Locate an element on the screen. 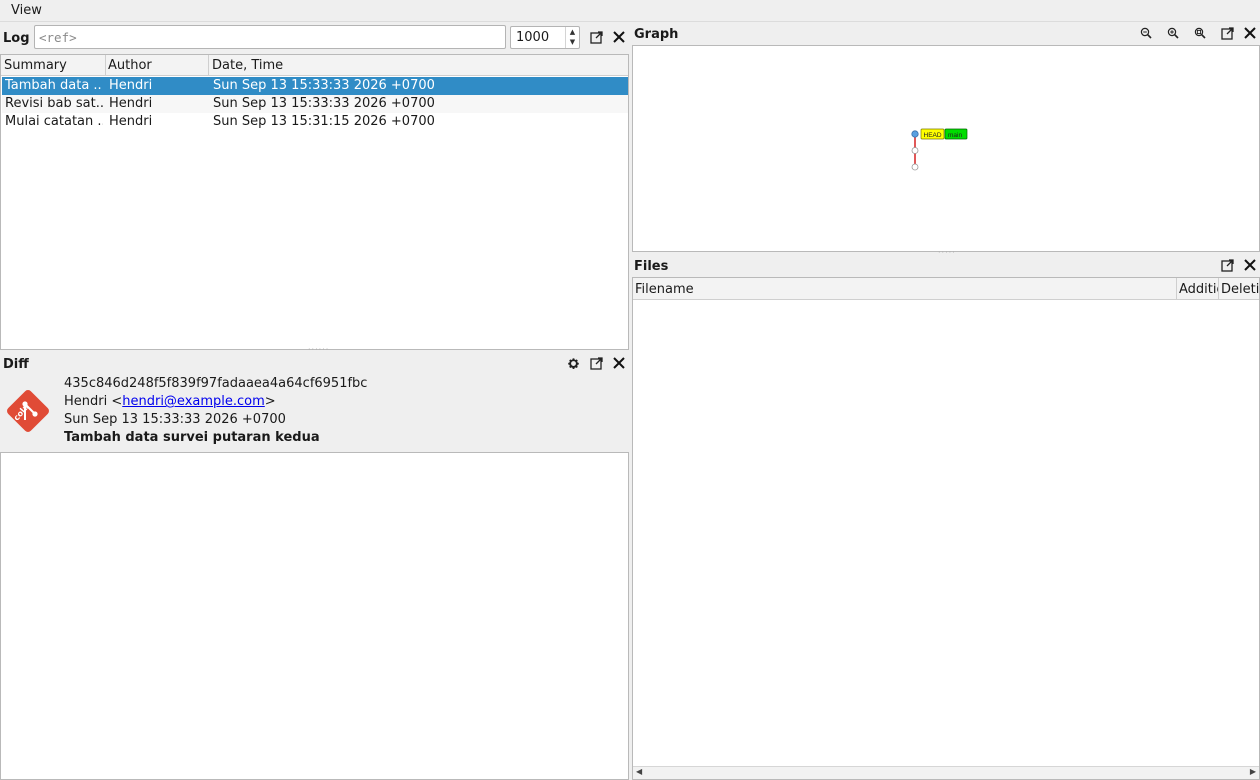 The height and width of the screenshot is (780, 1260). log-close-button is located at coordinates (619, 37).